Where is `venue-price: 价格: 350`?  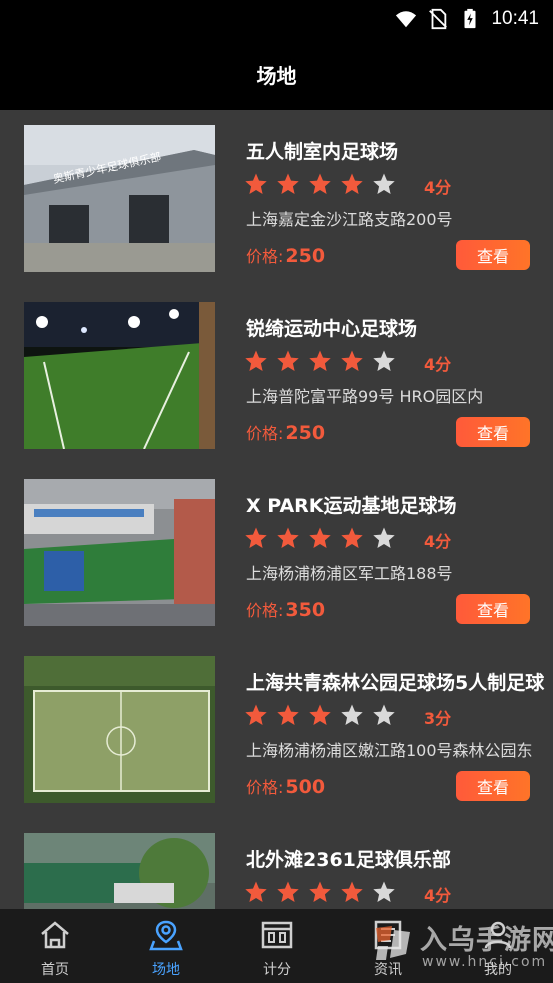
venue-price: 价格: 350 is located at coordinates (285, 609).